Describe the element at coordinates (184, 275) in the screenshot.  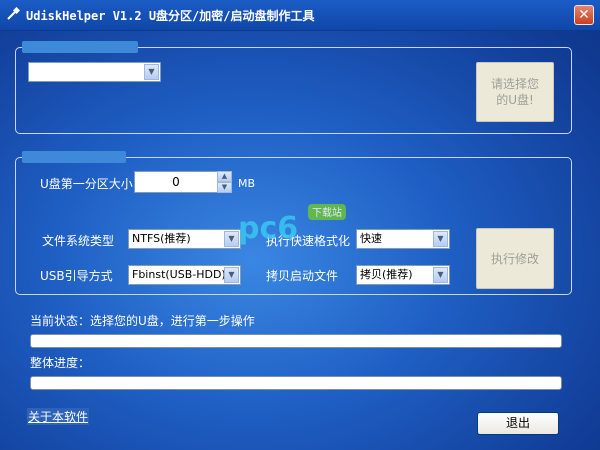
I see `usb-boot-select: Fbinst(USB-HDD) ▼` at that location.